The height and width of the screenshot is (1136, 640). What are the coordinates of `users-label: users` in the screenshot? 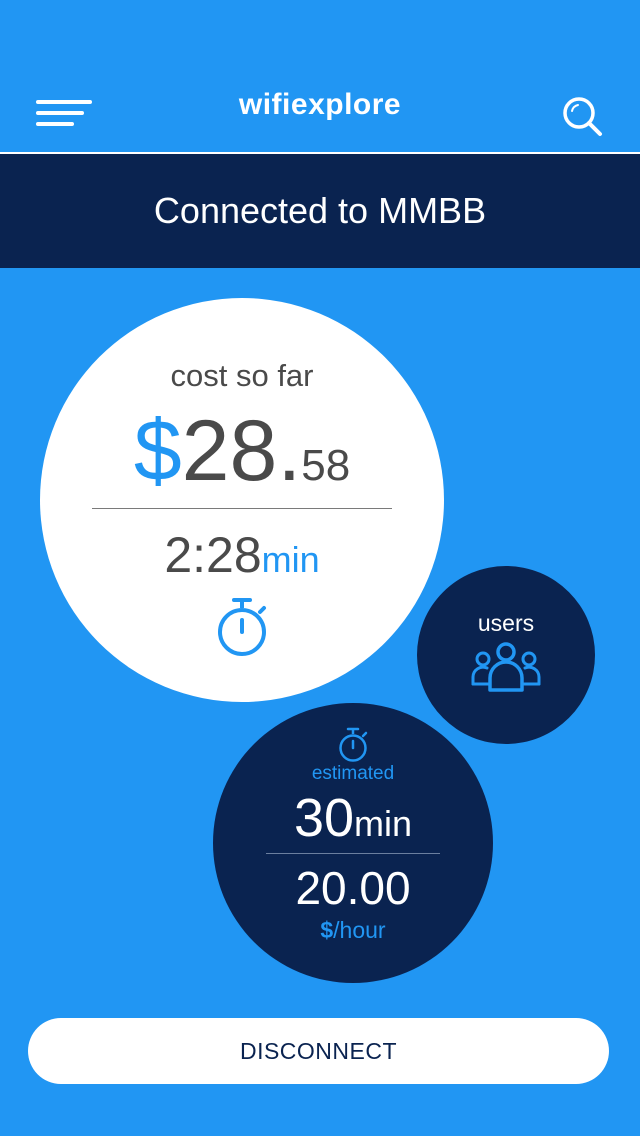 It's located at (506, 623).